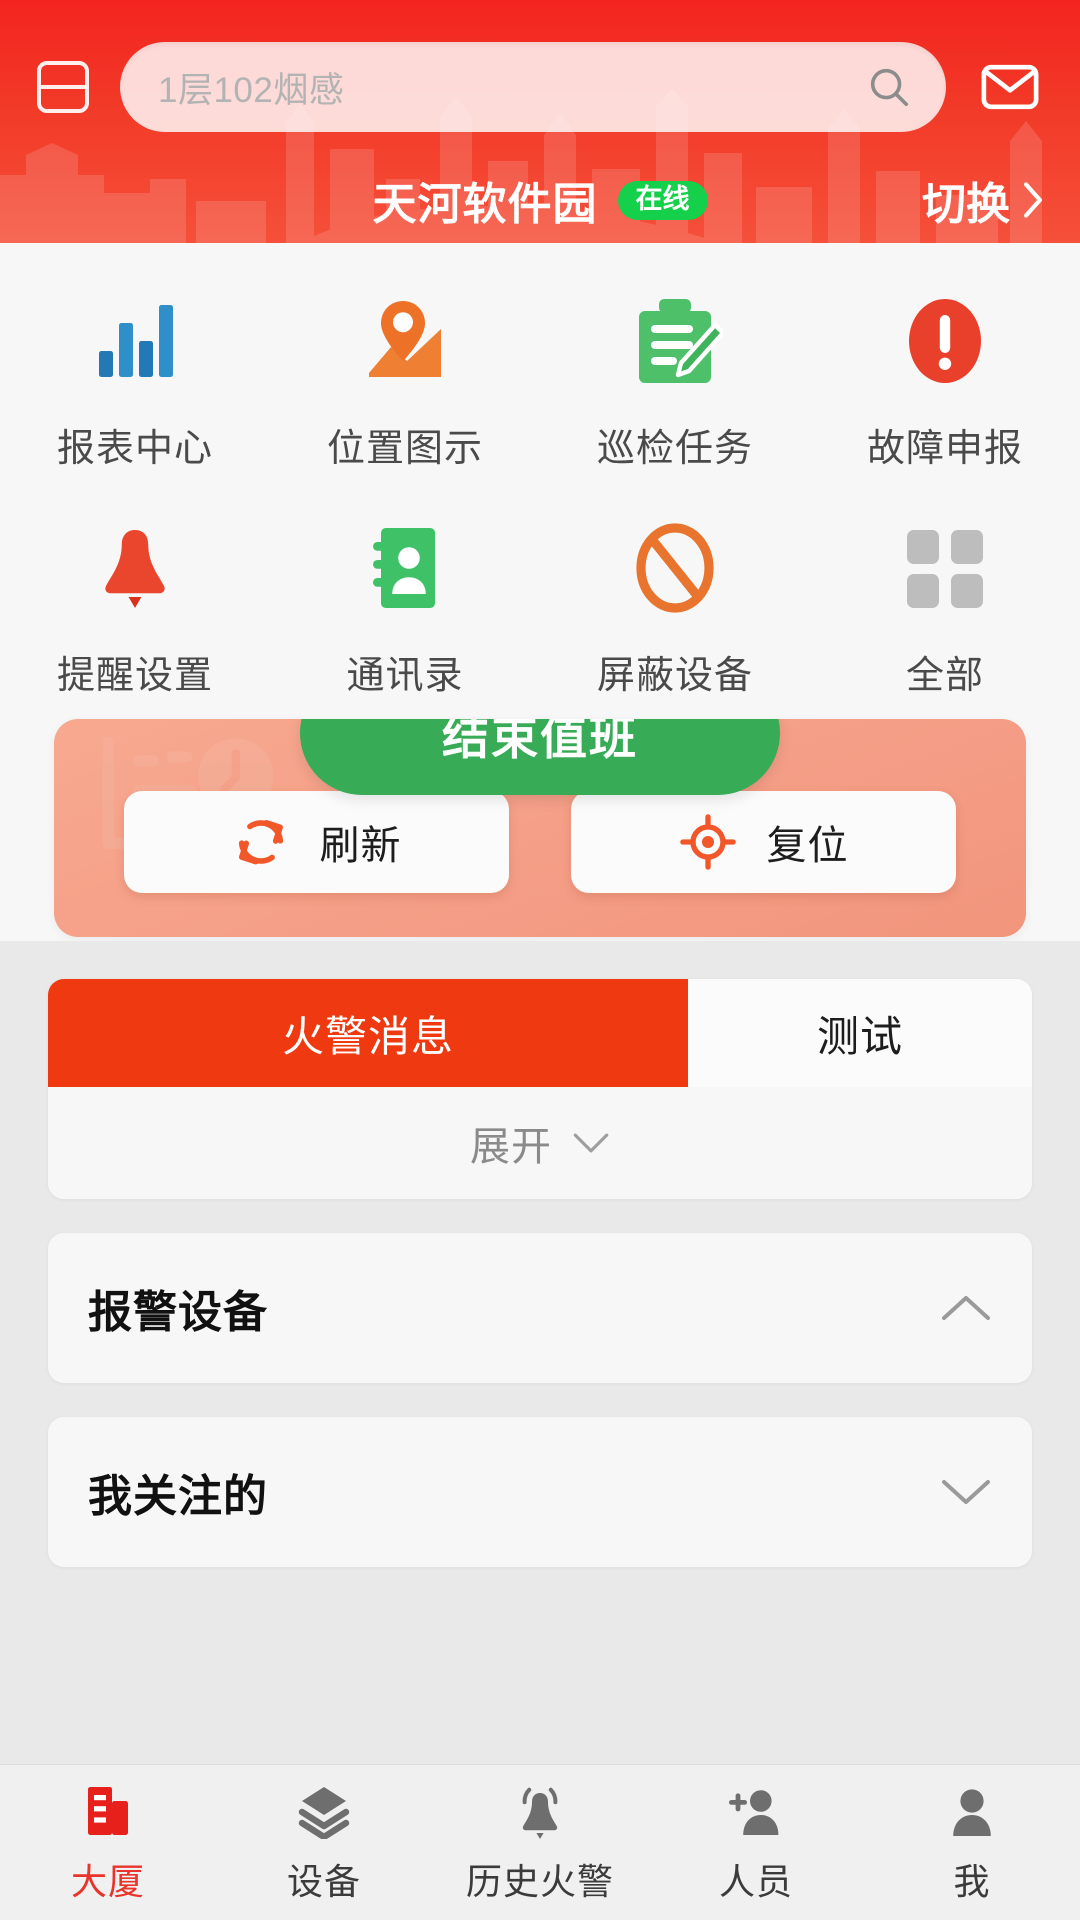 The height and width of the screenshot is (1920, 1080). I want to click on no-entry-icon, so click(675, 568).